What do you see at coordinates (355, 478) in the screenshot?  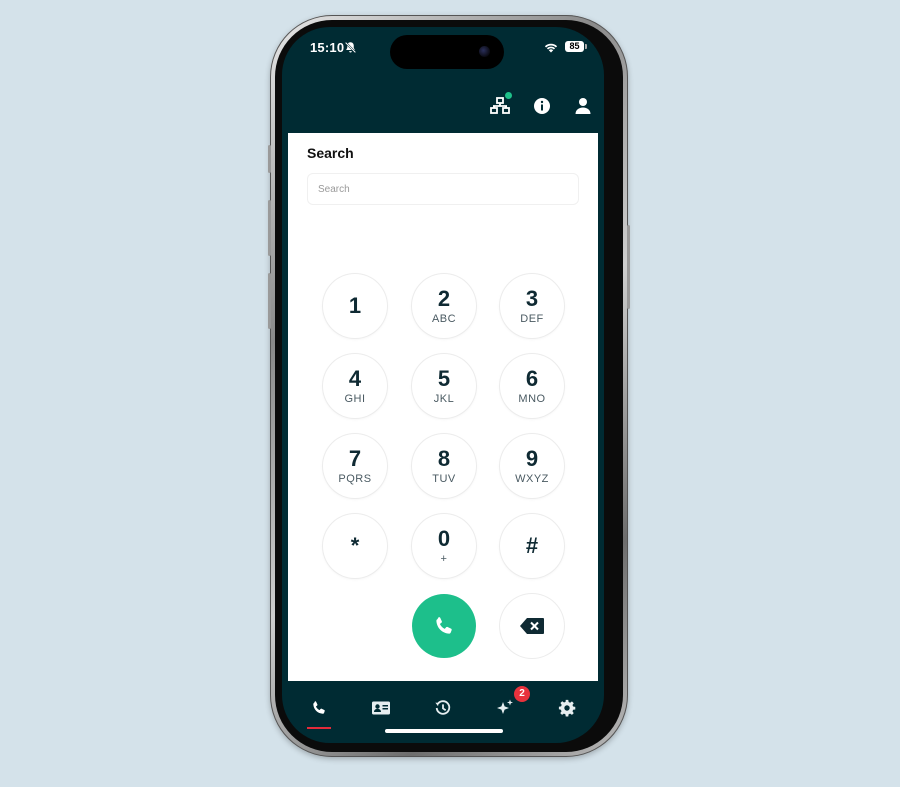 I see `key-letters: PQRS` at bounding box center [355, 478].